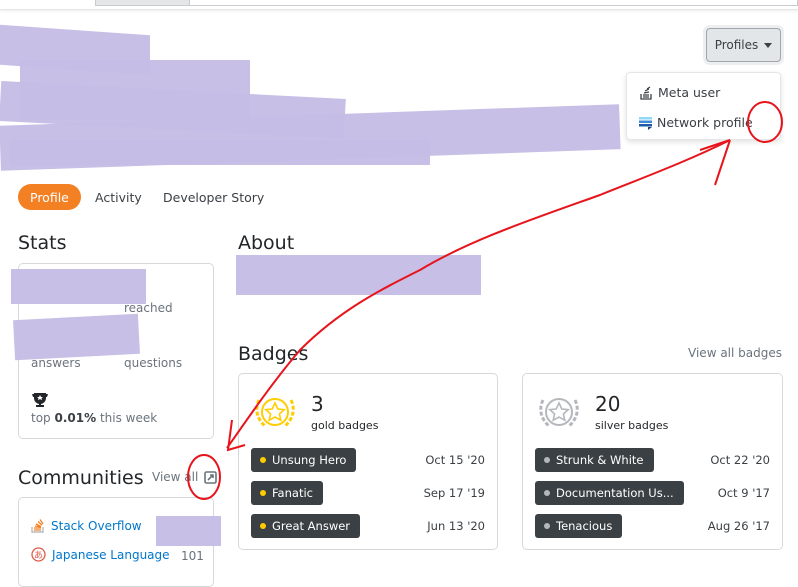  What do you see at coordinates (40, 400) in the screenshot?
I see `trophy-icon` at bounding box center [40, 400].